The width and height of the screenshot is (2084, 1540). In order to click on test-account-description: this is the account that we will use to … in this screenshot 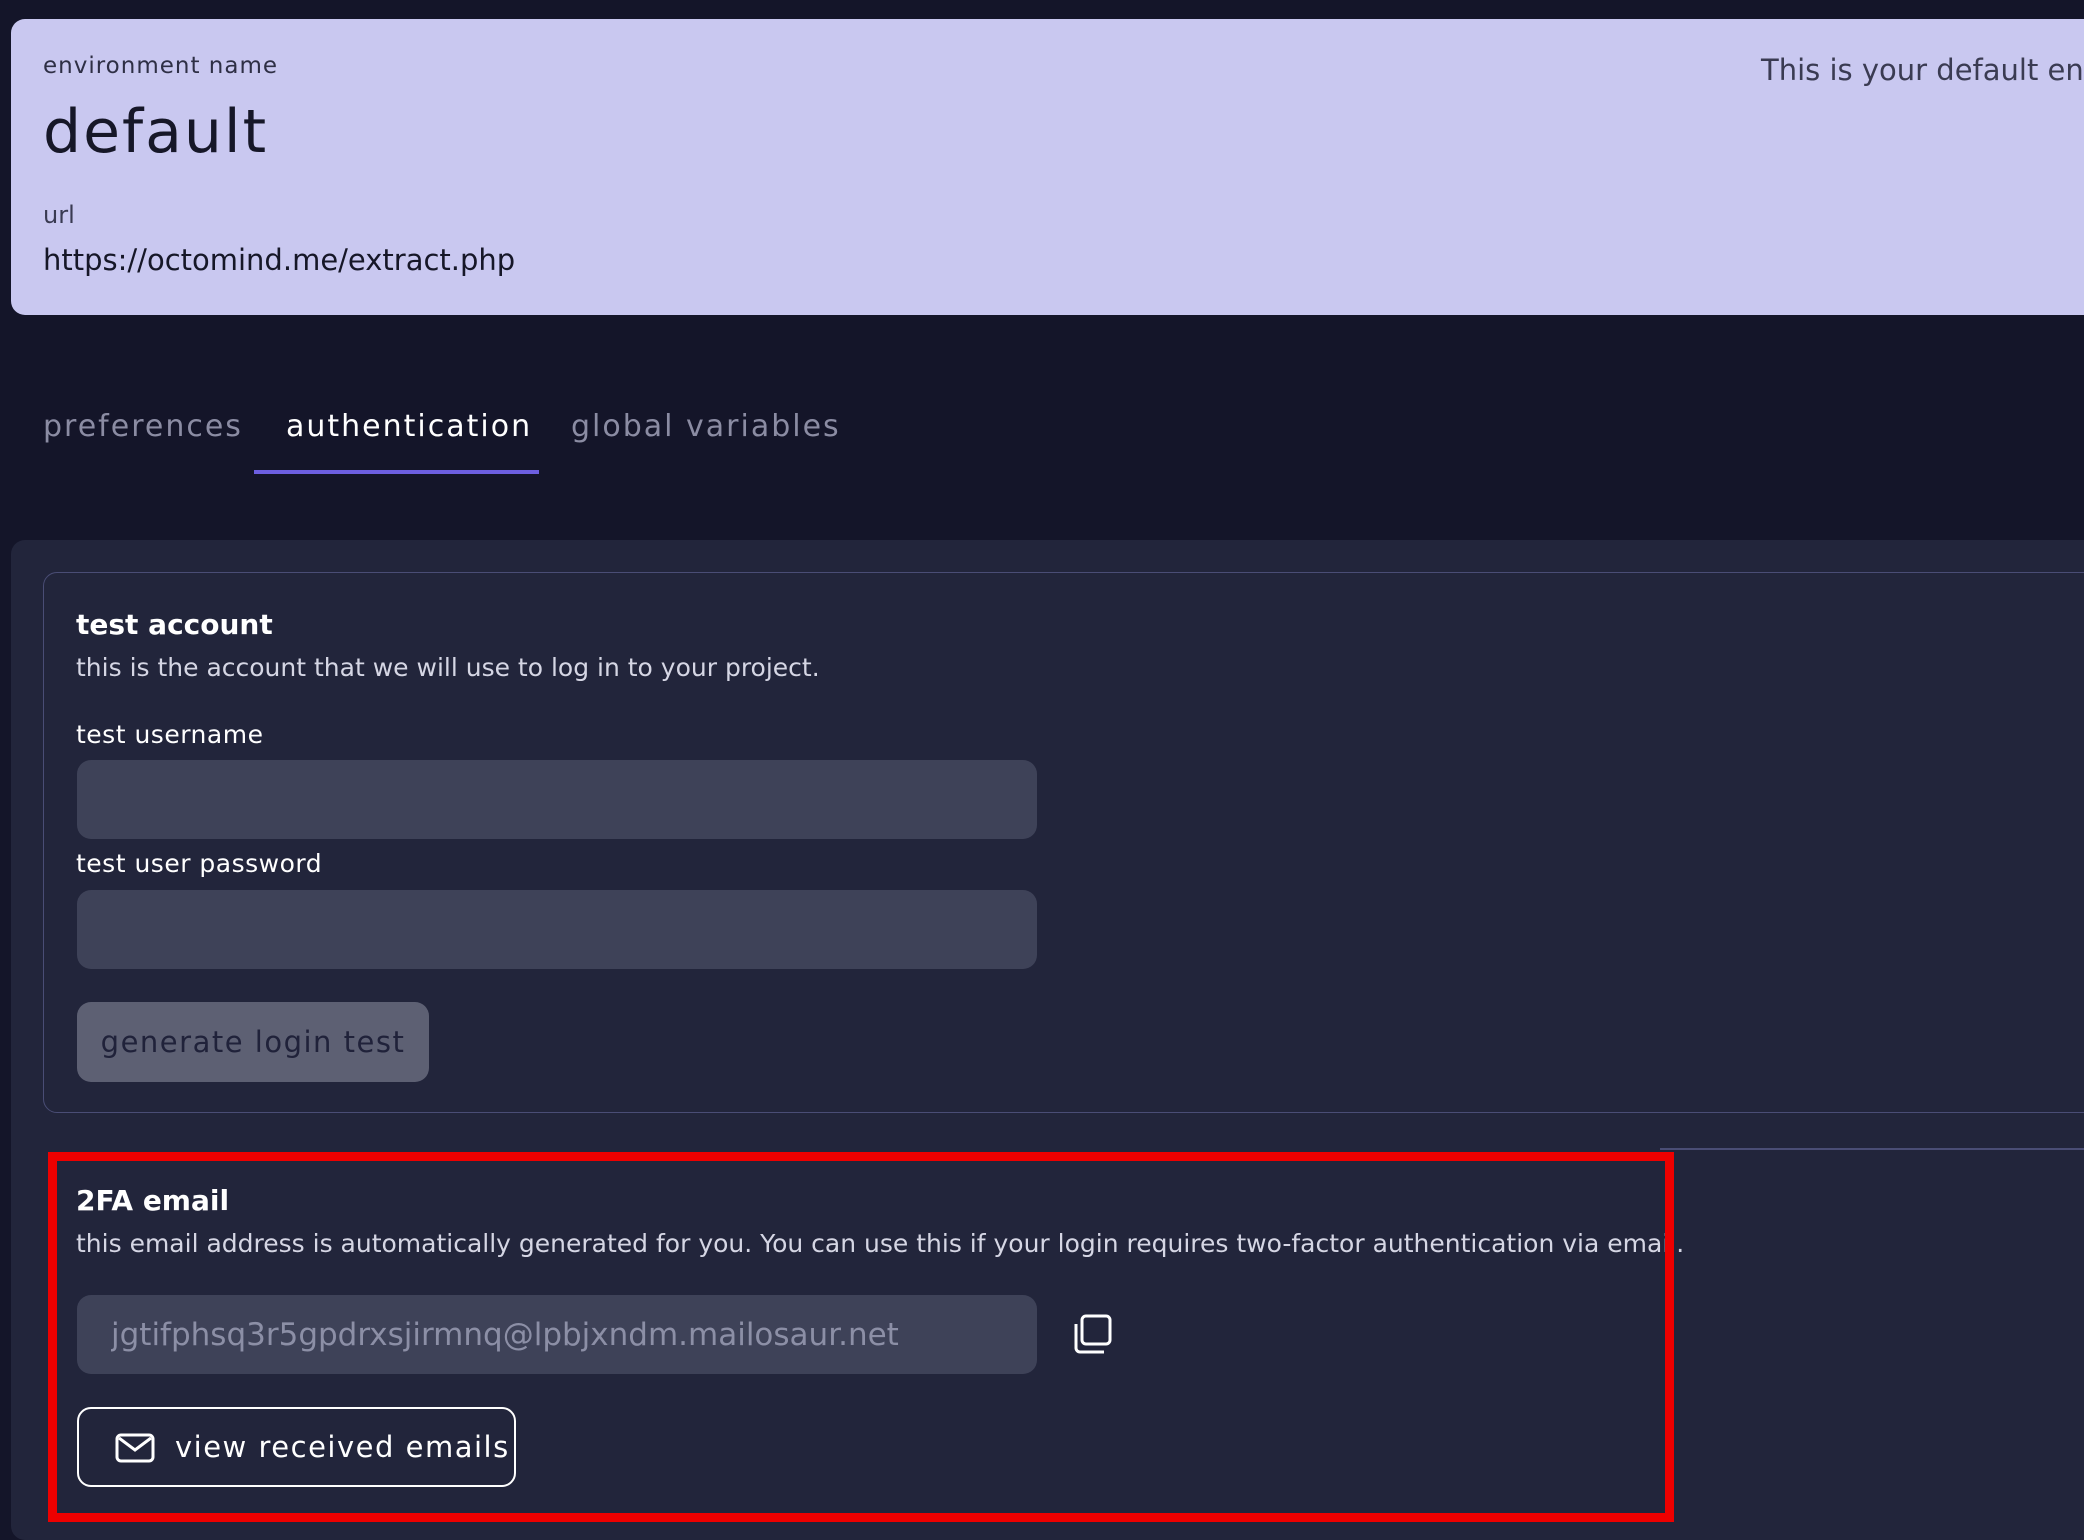, I will do `click(448, 667)`.